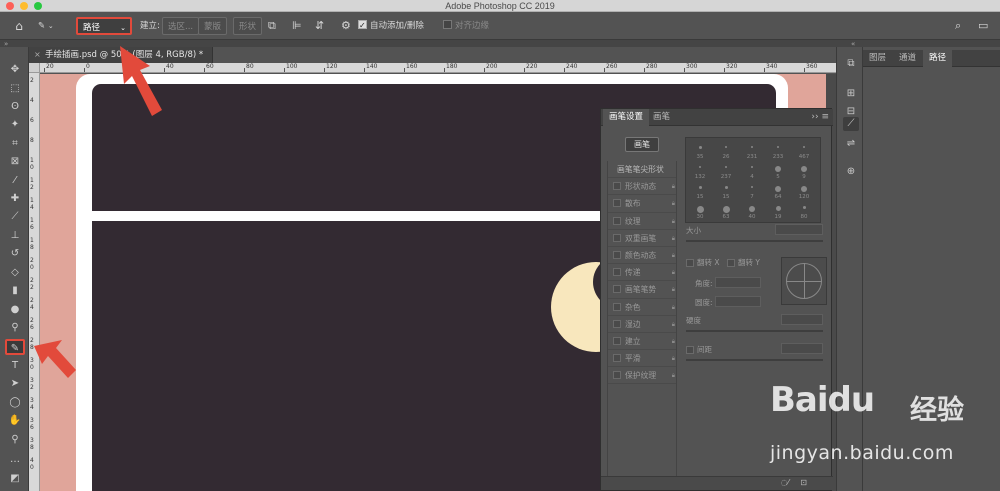 The height and width of the screenshot is (491, 1000). I want to click on tab-channels: 通道, so click(907, 58).